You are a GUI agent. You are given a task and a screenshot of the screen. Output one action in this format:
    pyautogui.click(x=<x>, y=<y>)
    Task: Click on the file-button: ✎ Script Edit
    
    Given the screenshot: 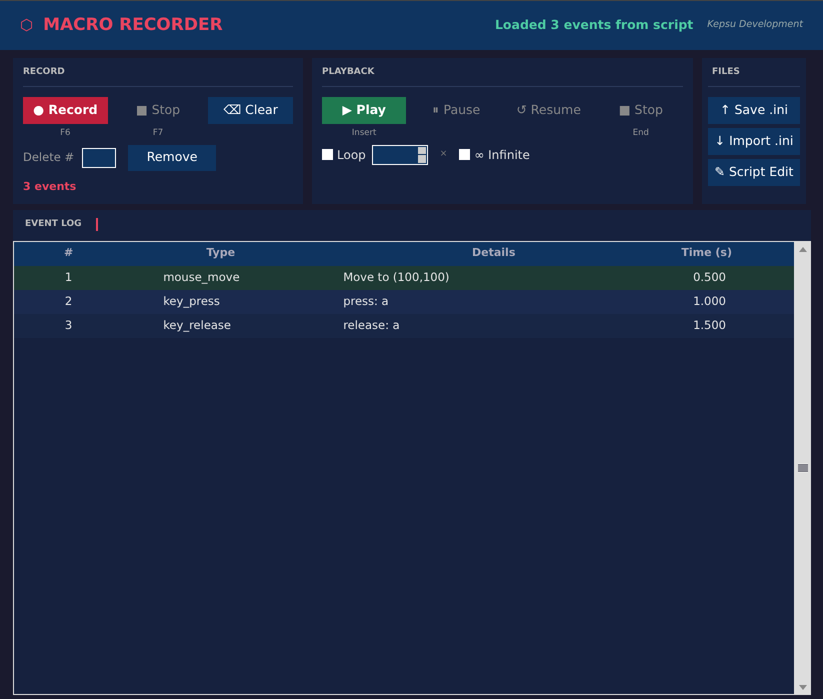 What is the action you would take?
    pyautogui.click(x=754, y=172)
    